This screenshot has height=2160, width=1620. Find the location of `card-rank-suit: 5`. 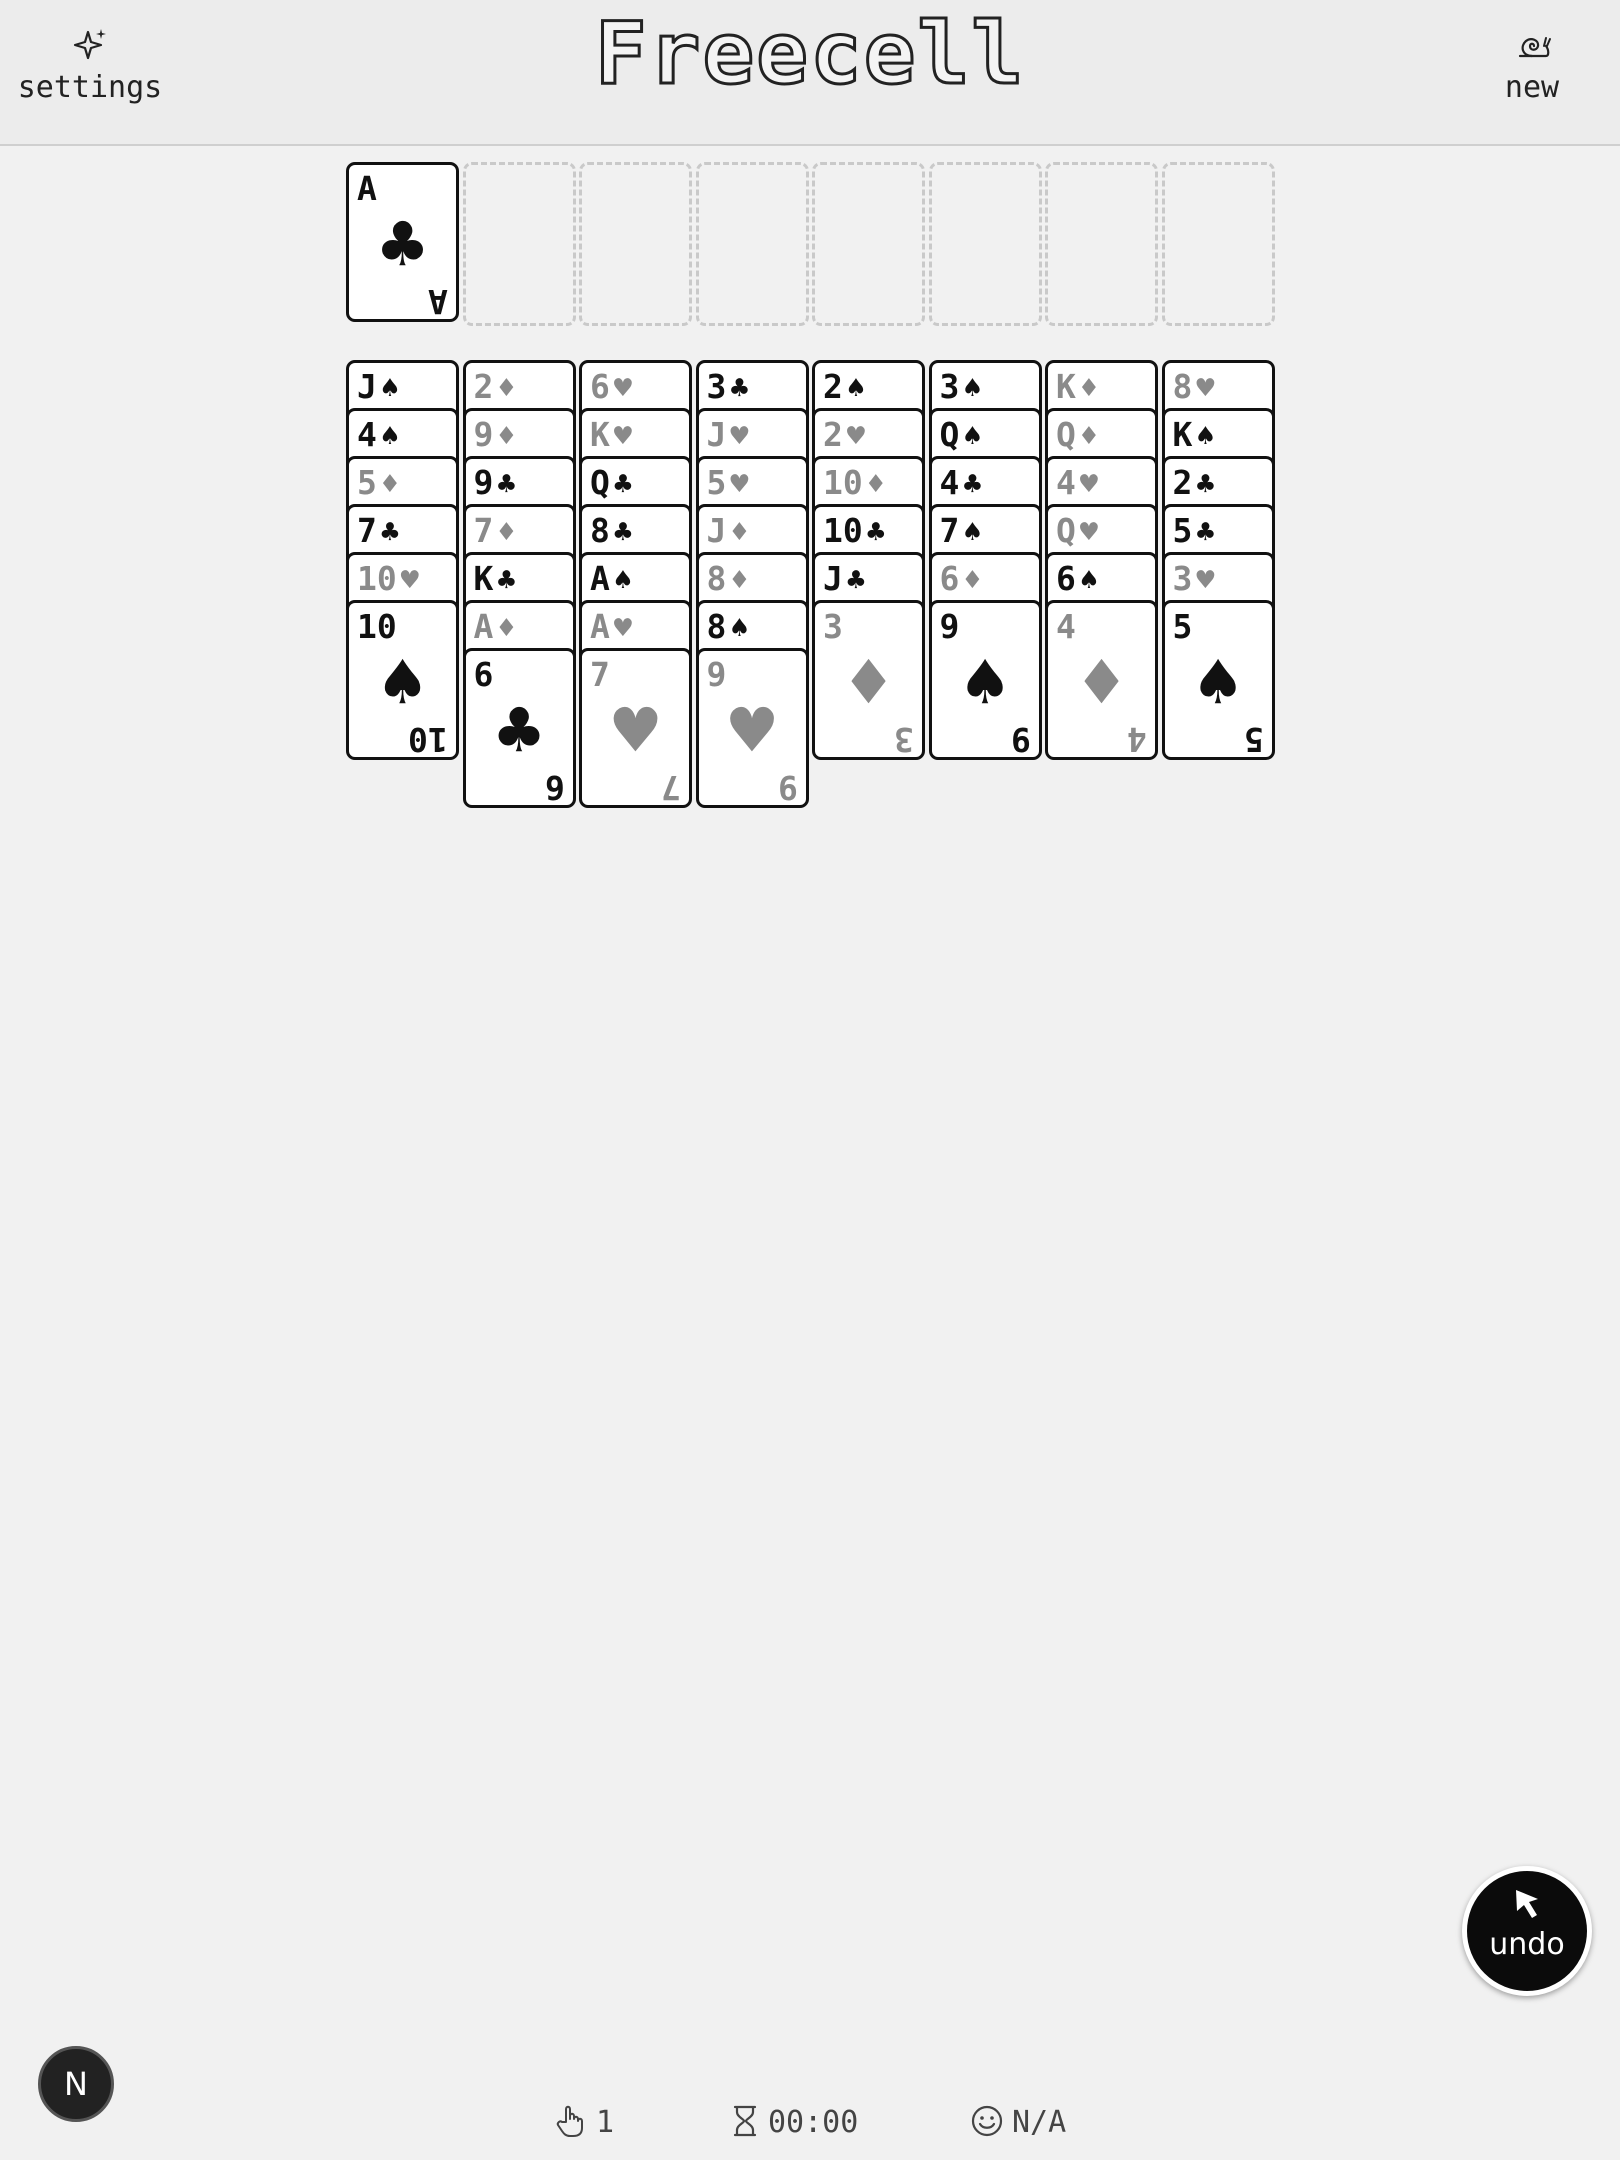

card-rank-suit: 5 is located at coordinates (1183, 627).